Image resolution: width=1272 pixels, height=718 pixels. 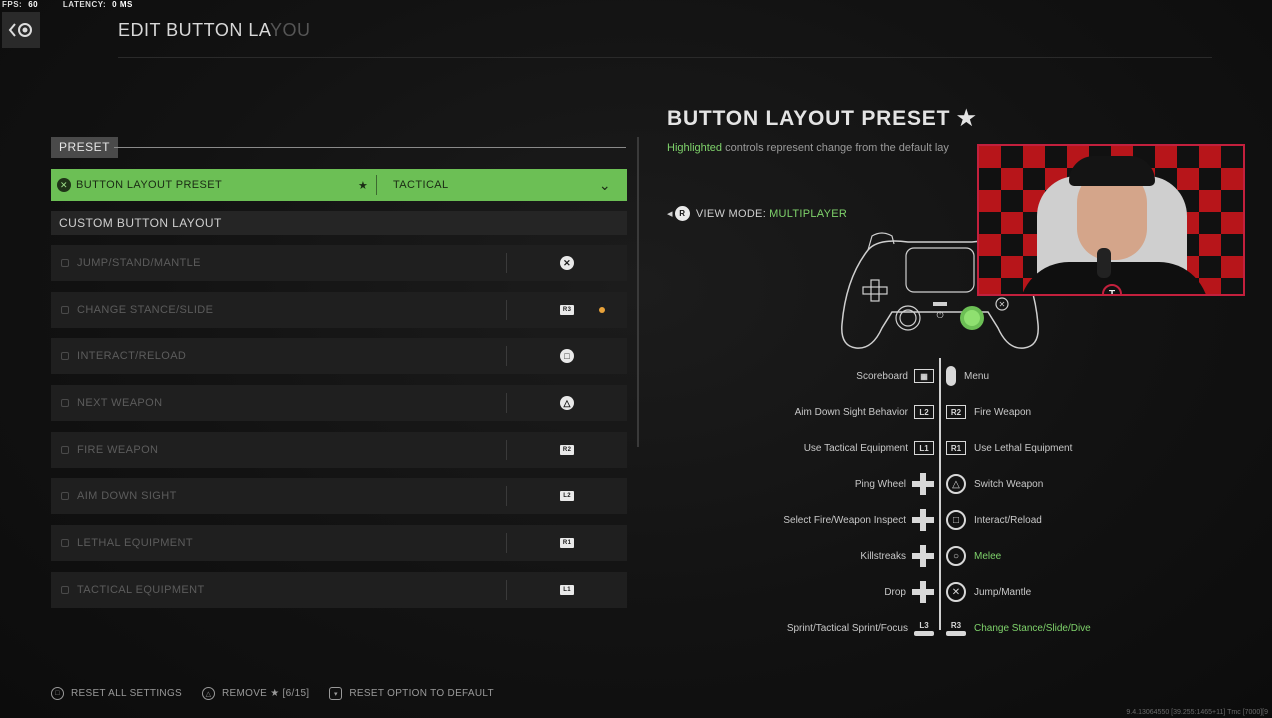 What do you see at coordinates (924, 625) in the screenshot?
I see `l3-stick-label: L3` at bounding box center [924, 625].